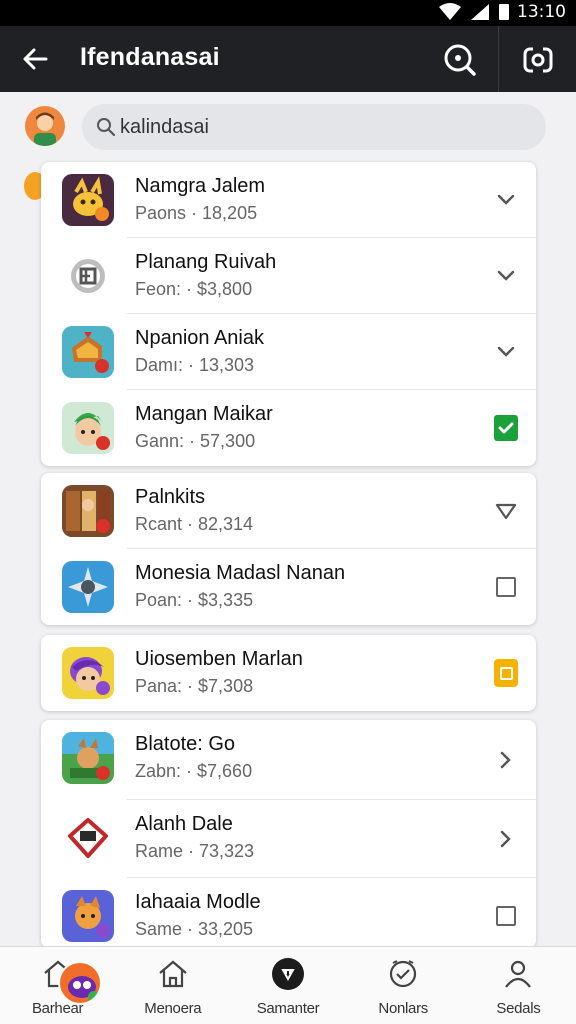 The image size is (576, 1024). What do you see at coordinates (288, 913) in the screenshot?
I see `list-item: Iahaaia Modle Same · 33,205` at bounding box center [288, 913].